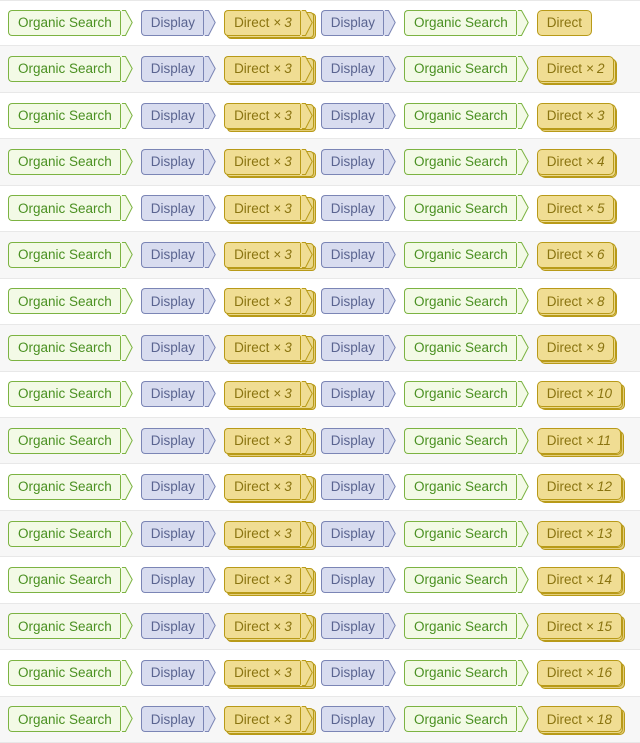 The height and width of the screenshot is (743, 640). What do you see at coordinates (580, 489) in the screenshot?
I see `path-step-chip-direct: Direct × 12` at bounding box center [580, 489].